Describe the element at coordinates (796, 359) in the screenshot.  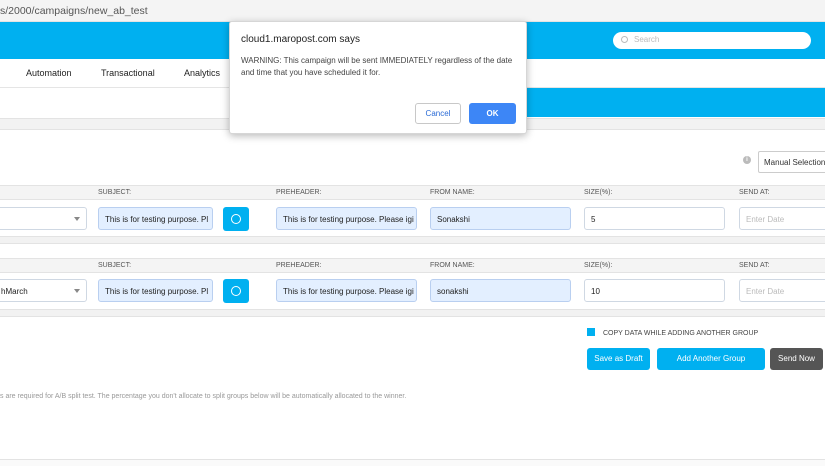
I see `send-now-button: Send Now` at that location.